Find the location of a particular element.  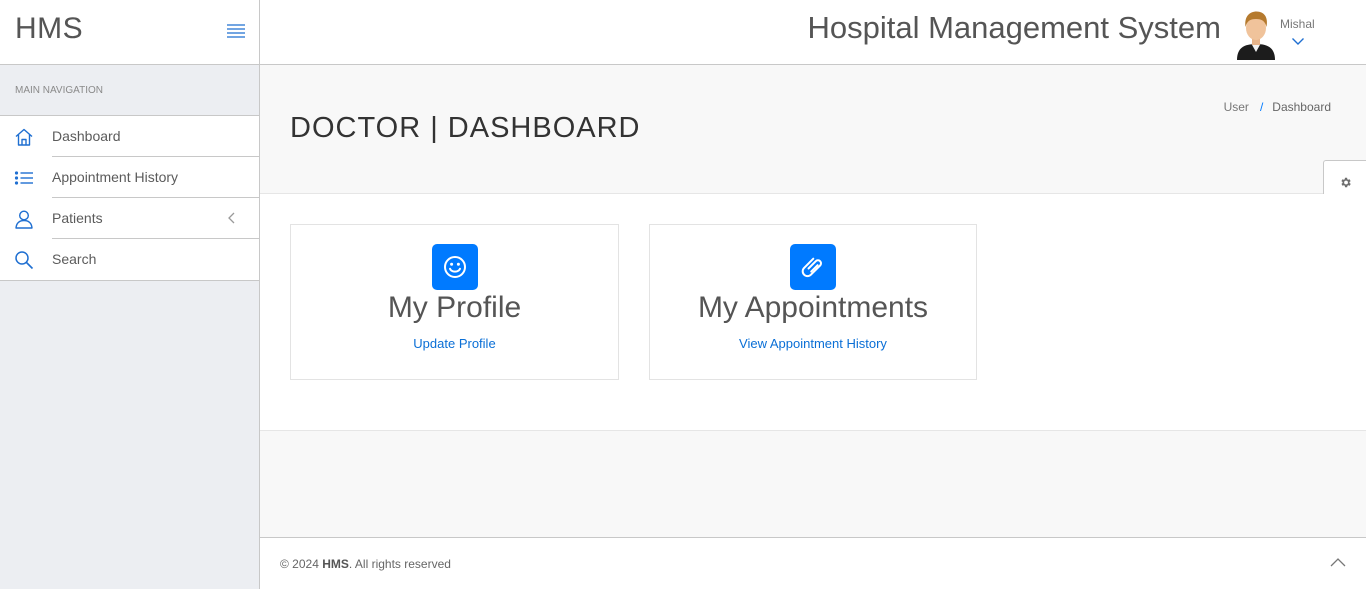

update-profile-link: Update Profile is located at coordinates (454, 343).